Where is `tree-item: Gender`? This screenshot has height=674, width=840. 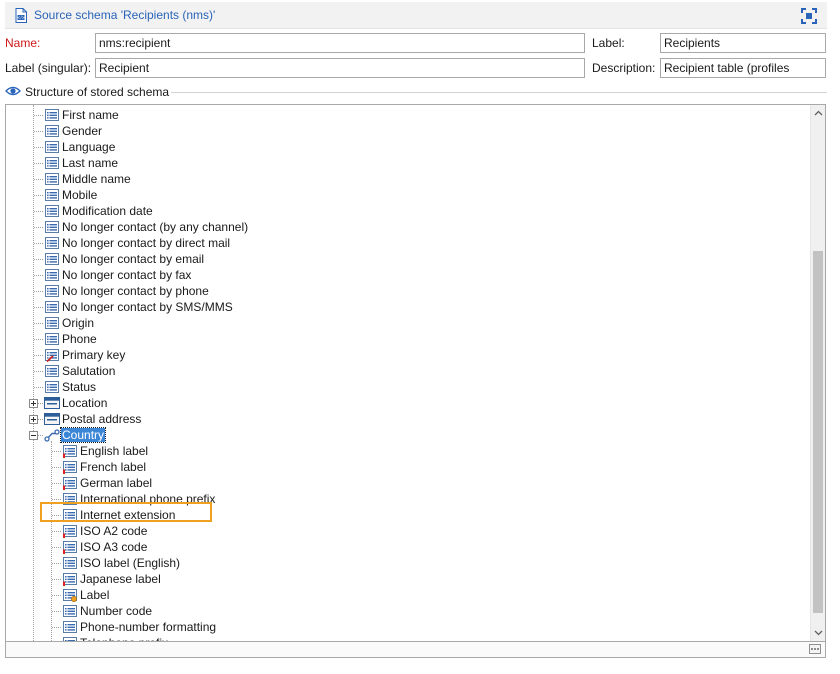
tree-item: Gender is located at coordinates (344, 131).